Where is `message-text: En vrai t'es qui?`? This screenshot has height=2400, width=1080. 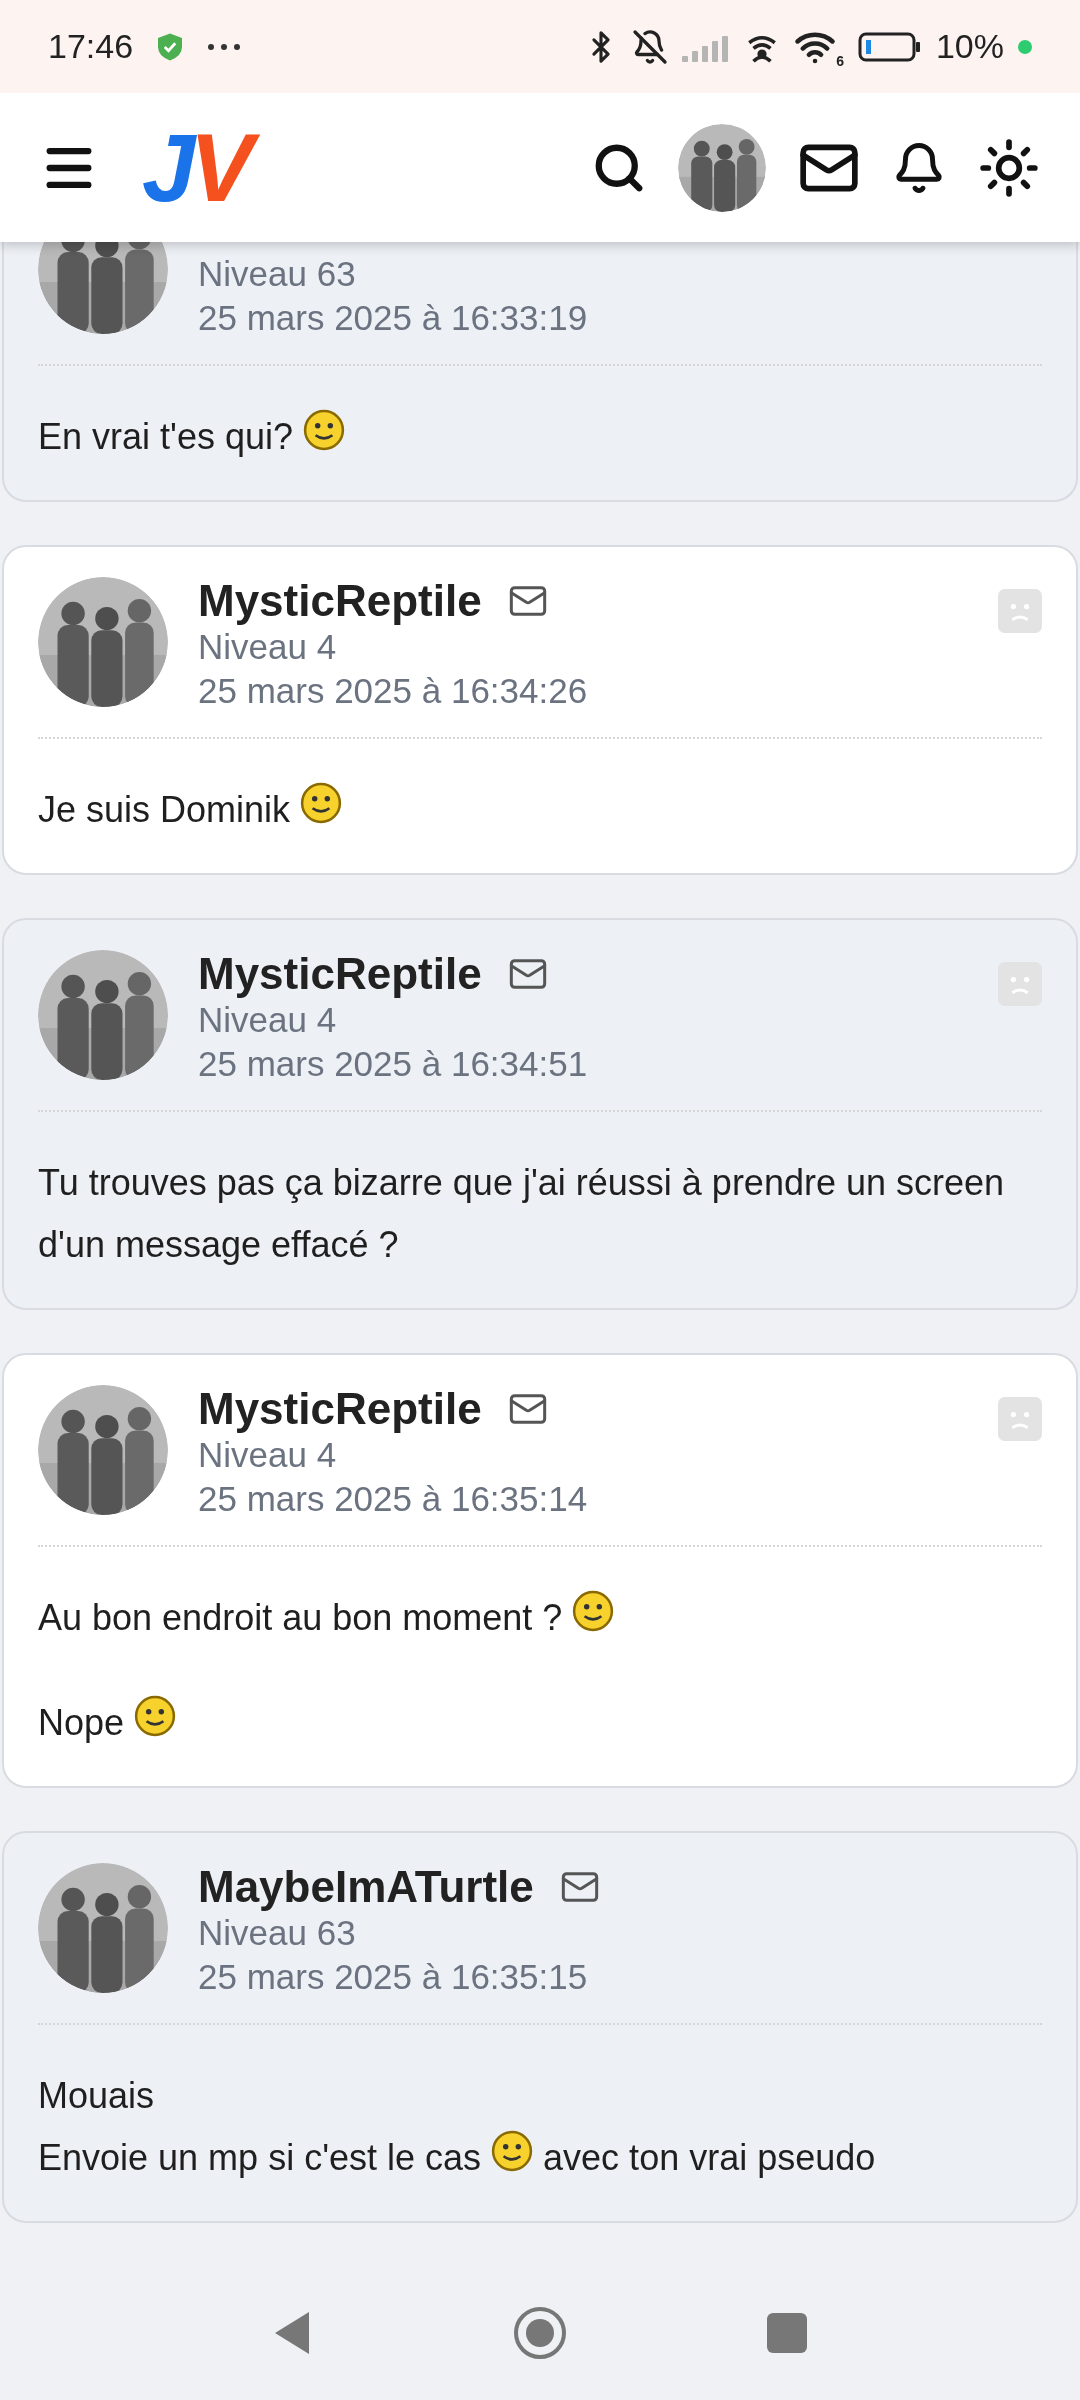 message-text: En vrai t'es qui? is located at coordinates (165, 437).